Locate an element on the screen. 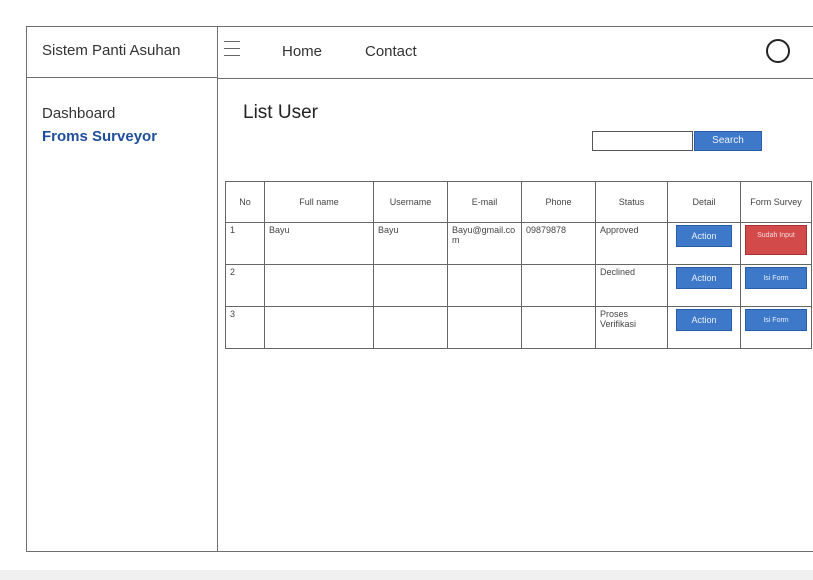 The height and width of the screenshot is (580, 813). hamburger-icon is located at coordinates (232, 50).